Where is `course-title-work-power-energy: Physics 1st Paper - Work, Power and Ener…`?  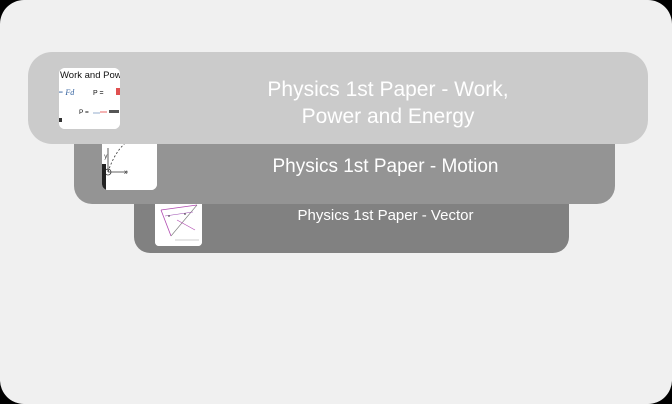
course-title-work-power-energy: Physics 1st Paper - Work, Power and Ener… is located at coordinates (388, 103).